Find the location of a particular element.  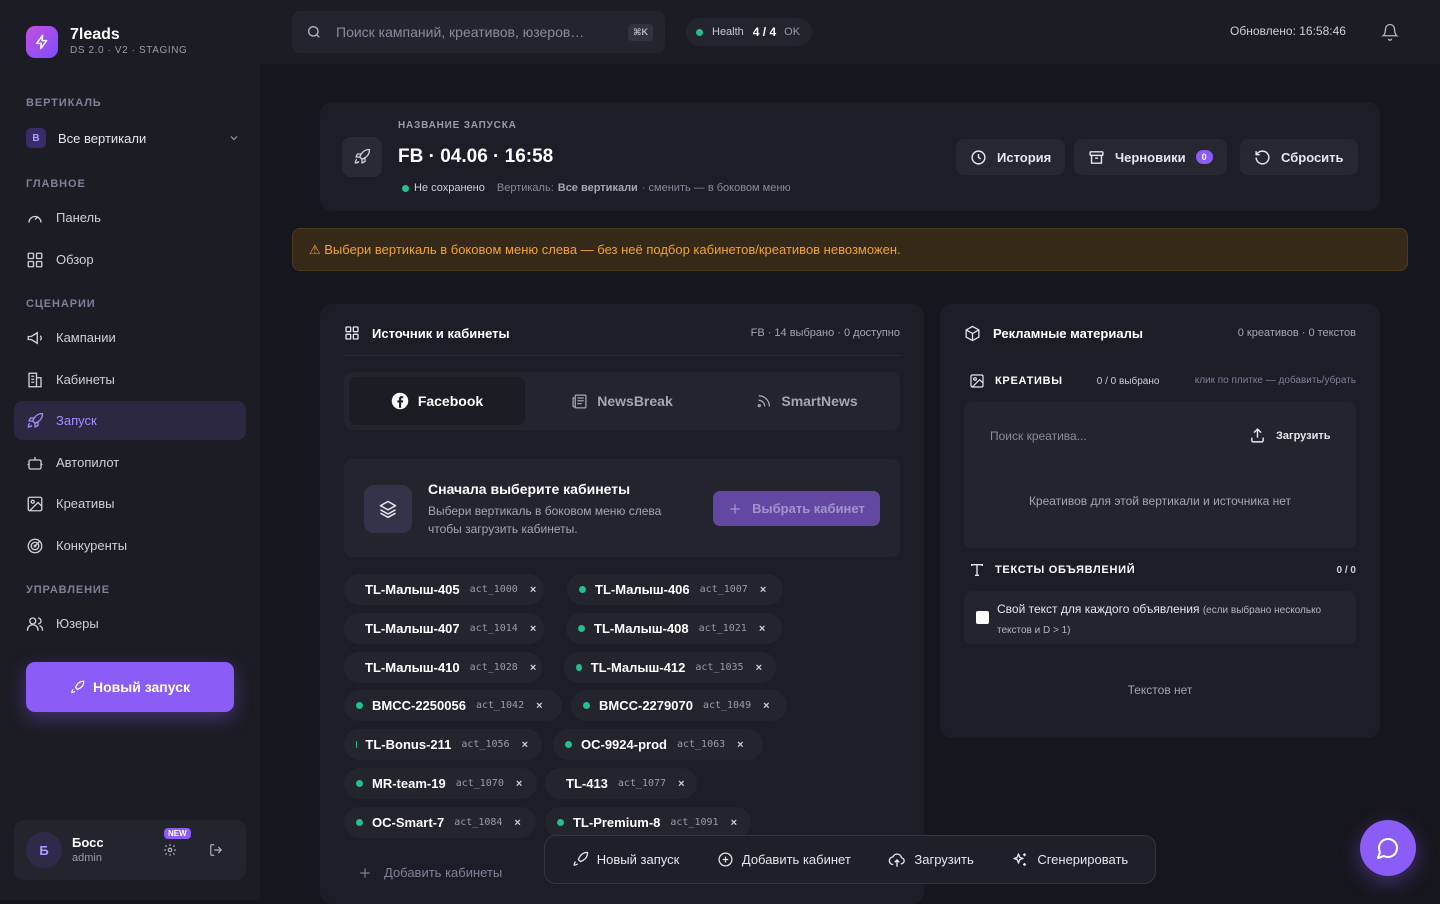

image-icon is located at coordinates (35, 504).